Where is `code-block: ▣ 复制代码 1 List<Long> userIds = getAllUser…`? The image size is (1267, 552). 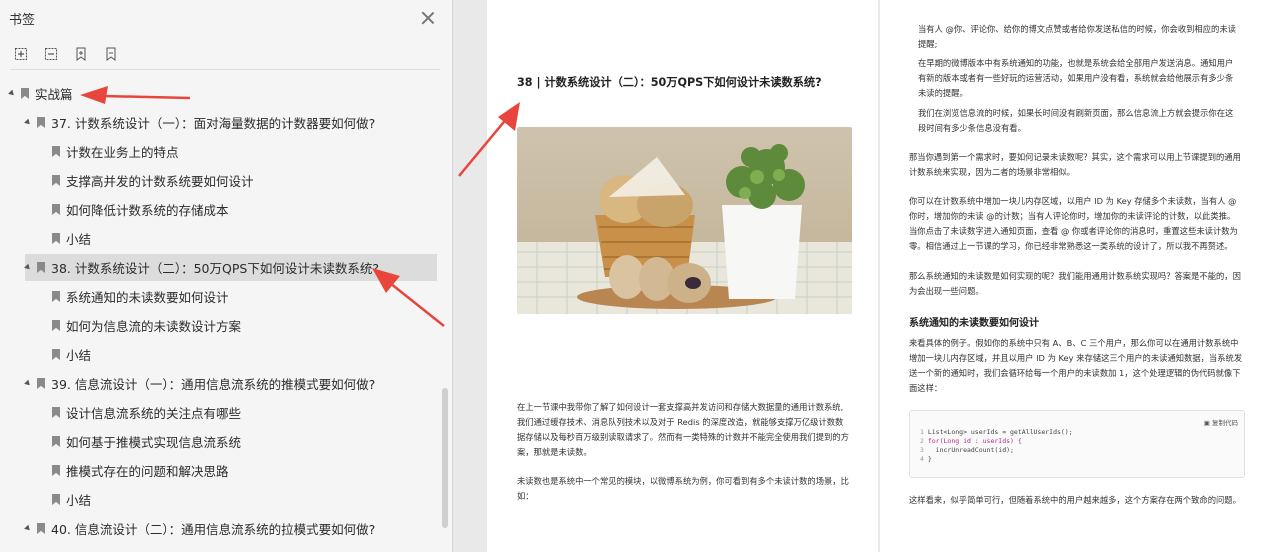 code-block: ▣ 复制代码 1 List<Long> userIds = getAllUser… is located at coordinates (1077, 444).